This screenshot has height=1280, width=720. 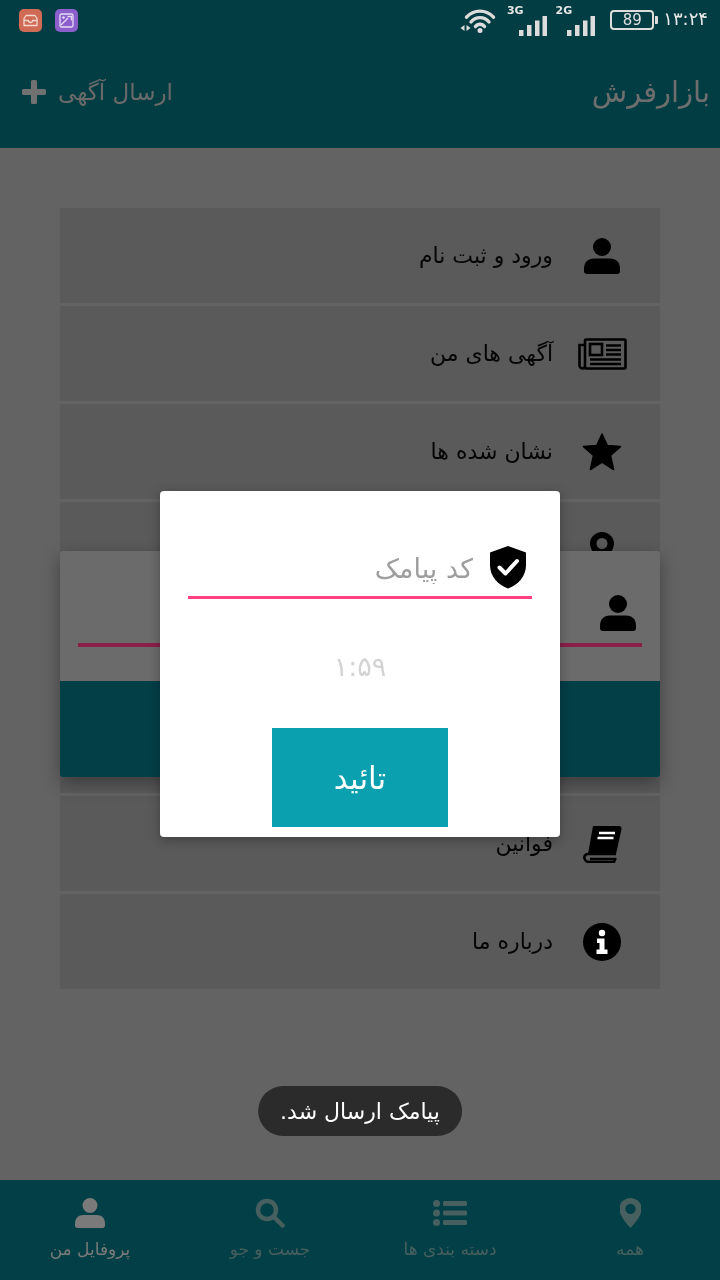 What do you see at coordinates (90, 1230) in the screenshot?
I see `nav-tab: پروفایل من` at bounding box center [90, 1230].